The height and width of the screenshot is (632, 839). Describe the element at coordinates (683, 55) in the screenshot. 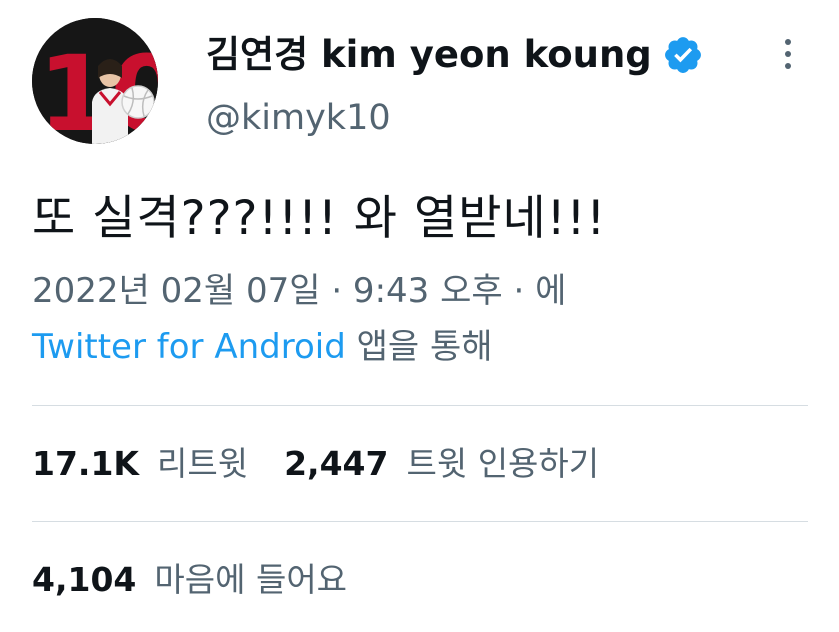

I see `verified-badge-icon` at that location.